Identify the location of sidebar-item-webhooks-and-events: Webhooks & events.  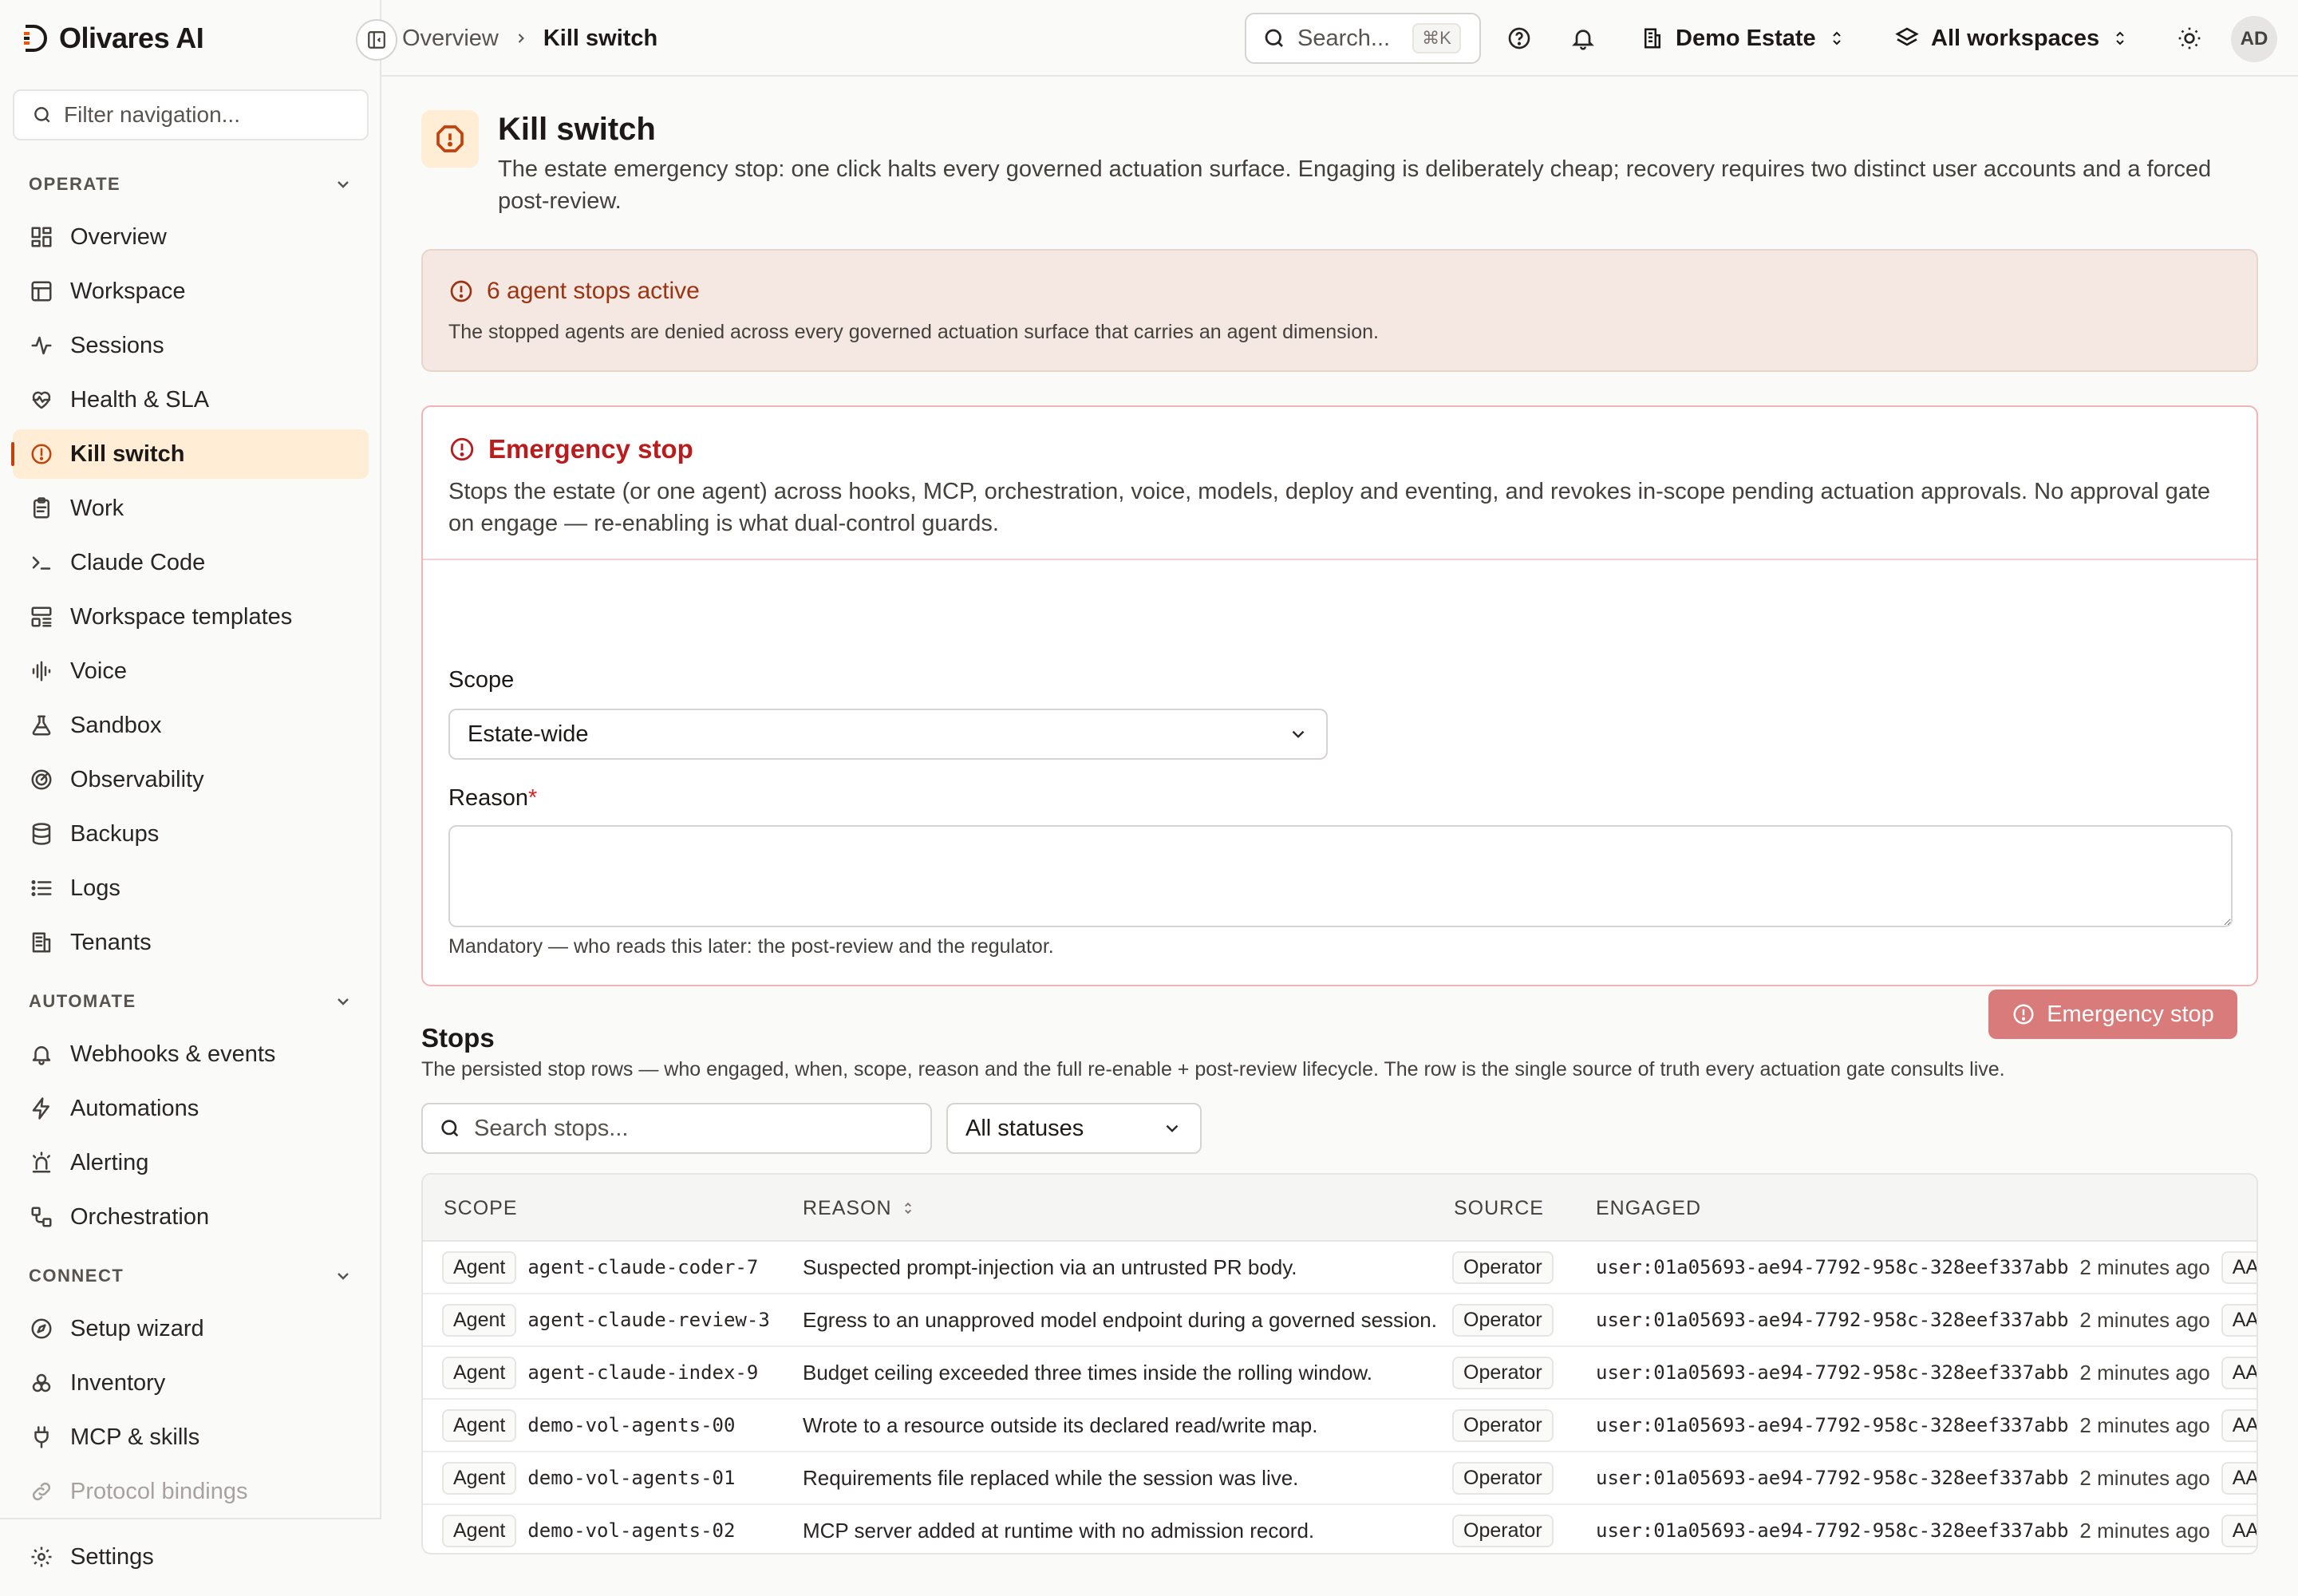
(191, 1054).